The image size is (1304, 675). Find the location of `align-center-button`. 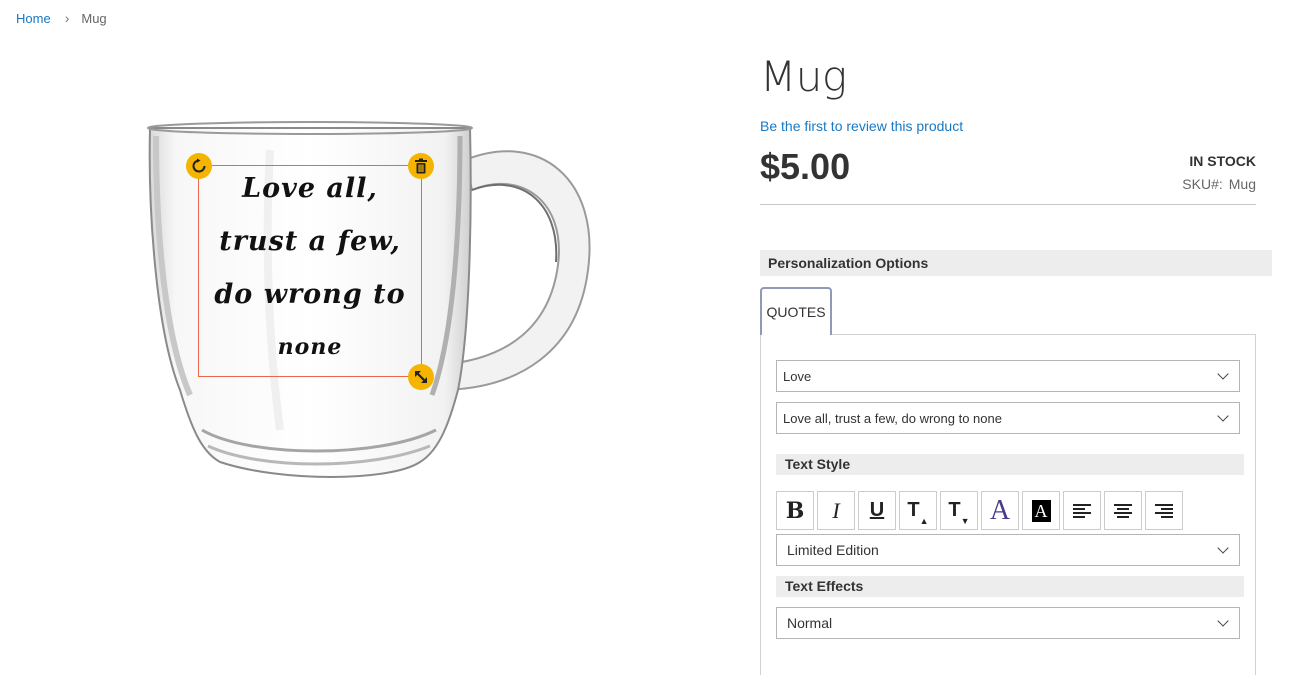

align-center-button is located at coordinates (1123, 510).